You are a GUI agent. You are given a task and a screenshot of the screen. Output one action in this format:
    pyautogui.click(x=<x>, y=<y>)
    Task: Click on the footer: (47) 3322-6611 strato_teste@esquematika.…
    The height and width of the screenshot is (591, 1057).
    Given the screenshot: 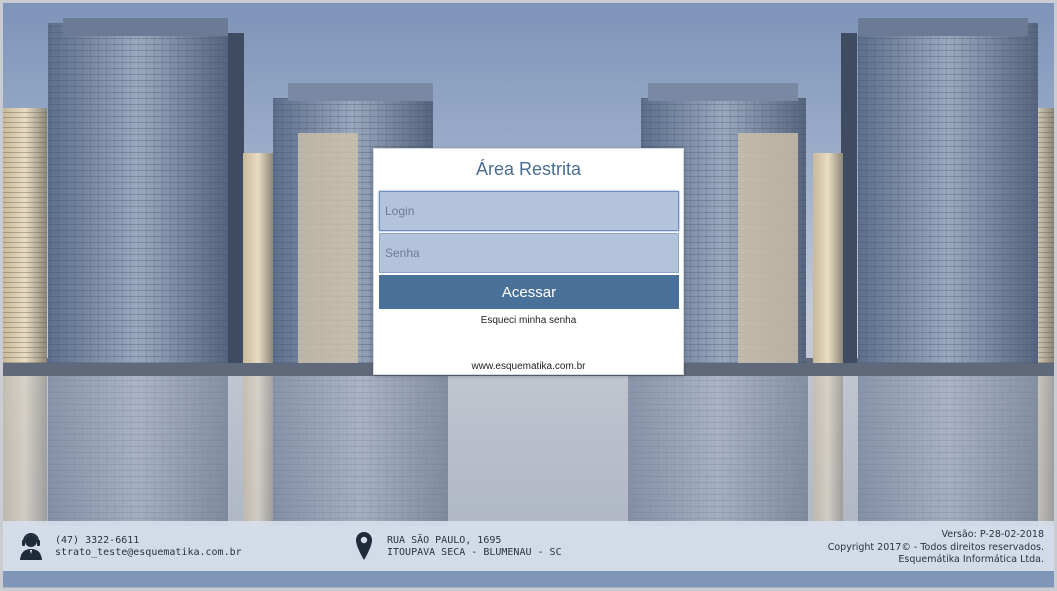 What is the action you would take?
    pyautogui.click(x=528, y=546)
    